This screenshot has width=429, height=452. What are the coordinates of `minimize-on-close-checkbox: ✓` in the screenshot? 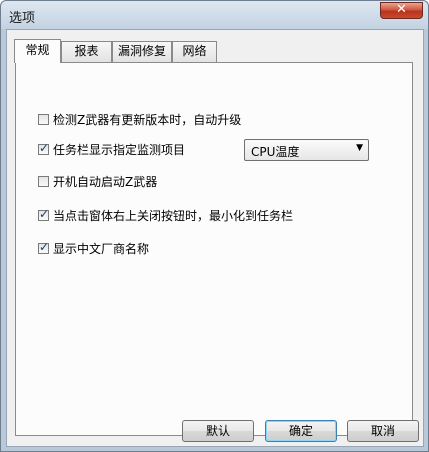 It's located at (44, 213).